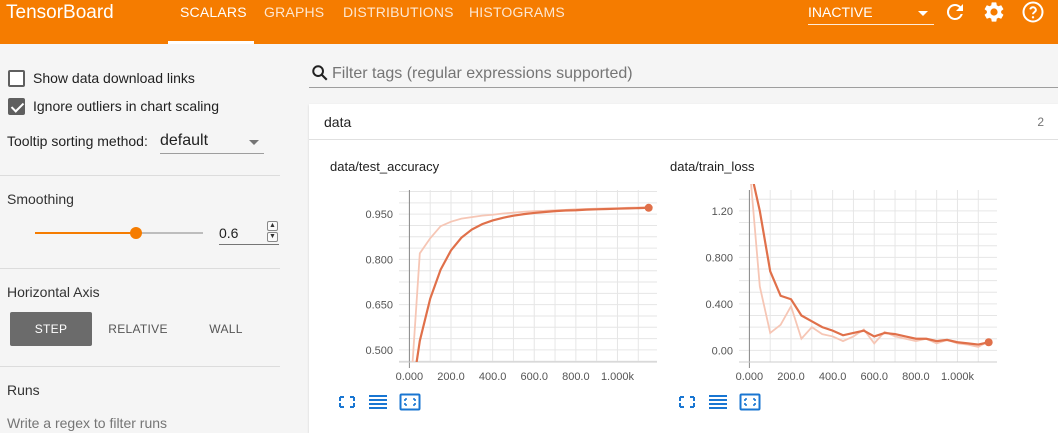  Describe the element at coordinates (955, 12) in the screenshot. I see `refresh-icon` at that location.